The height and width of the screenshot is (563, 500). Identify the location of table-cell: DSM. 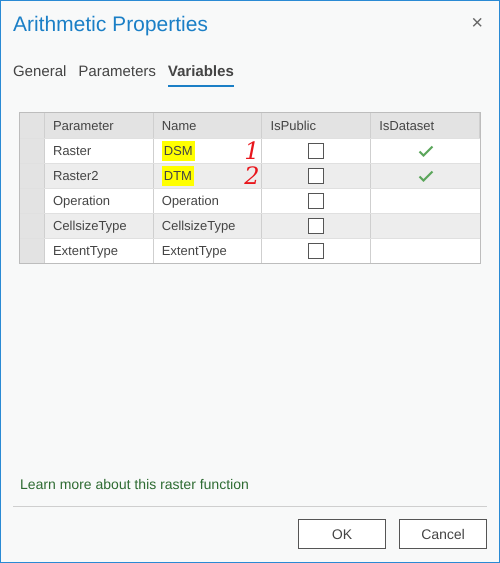
(178, 151).